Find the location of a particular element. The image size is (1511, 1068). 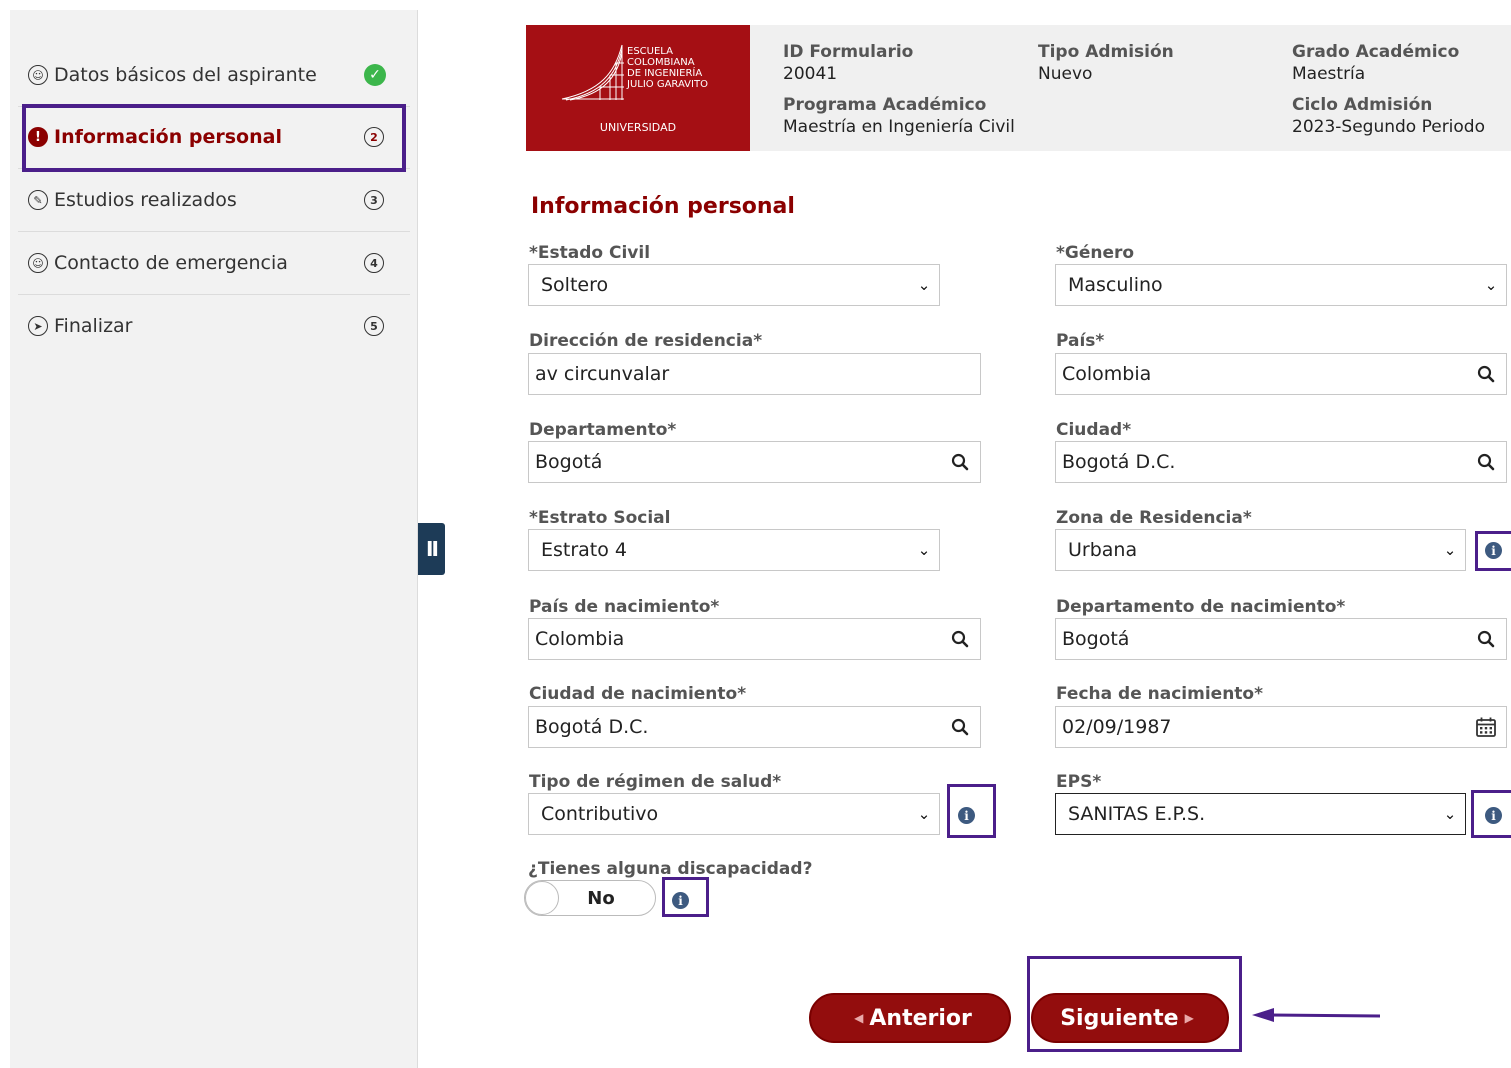

zona-select: Urbana ⌄ is located at coordinates (1260, 550).